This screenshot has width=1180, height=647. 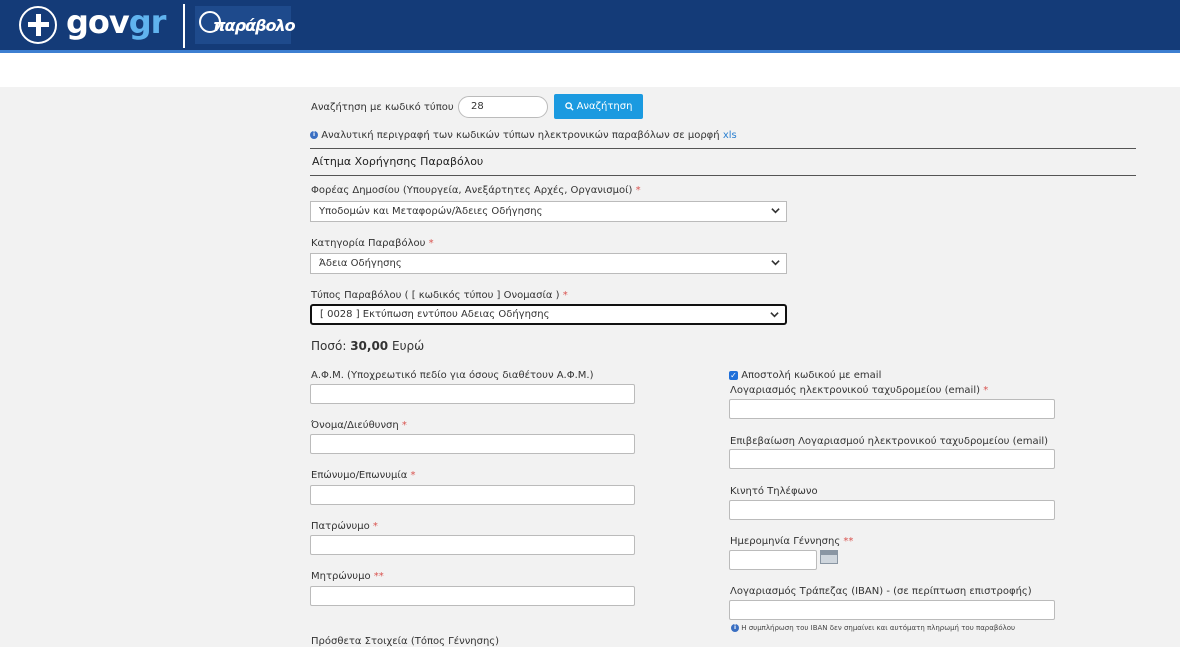 I want to click on email-confirm-input, so click(x=892, y=459).